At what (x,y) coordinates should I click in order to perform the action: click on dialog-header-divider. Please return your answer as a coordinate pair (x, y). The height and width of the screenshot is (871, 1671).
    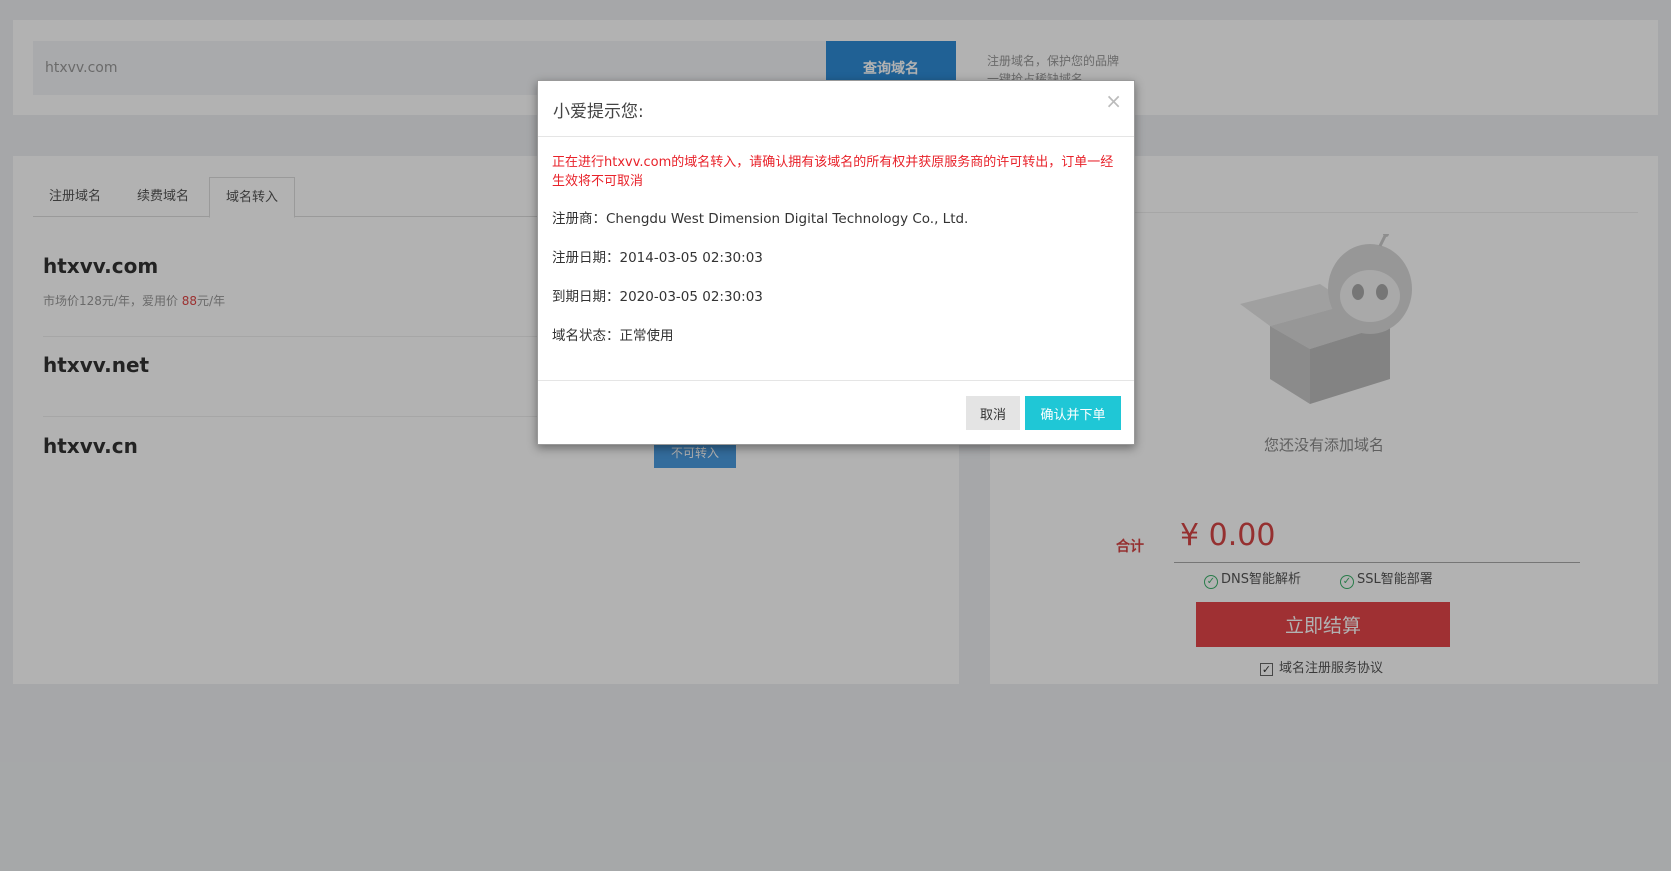
    Looking at the image, I should click on (836, 136).